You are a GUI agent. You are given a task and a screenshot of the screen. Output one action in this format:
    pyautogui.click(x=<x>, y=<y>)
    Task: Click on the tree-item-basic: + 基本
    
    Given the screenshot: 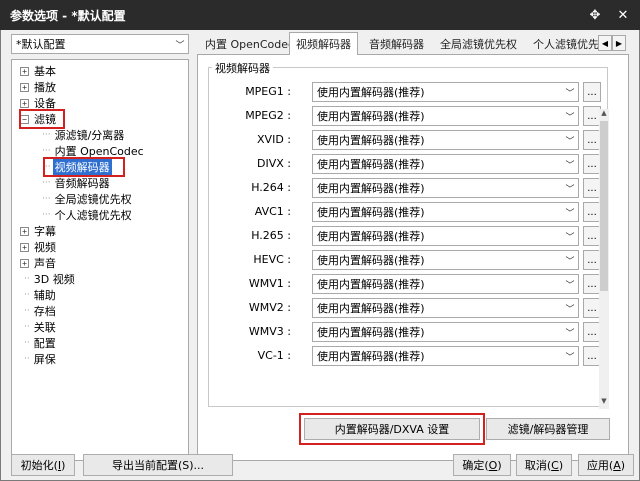 What is the action you would take?
    pyautogui.click(x=39, y=71)
    